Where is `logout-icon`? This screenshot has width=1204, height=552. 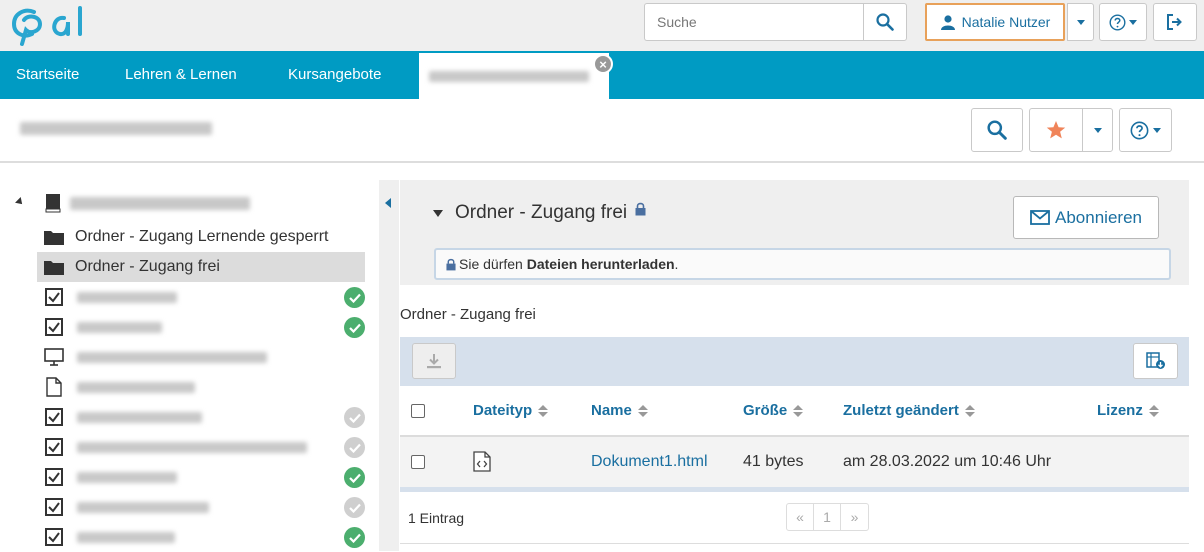
logout-icon is located at coordinates (1174, 22).